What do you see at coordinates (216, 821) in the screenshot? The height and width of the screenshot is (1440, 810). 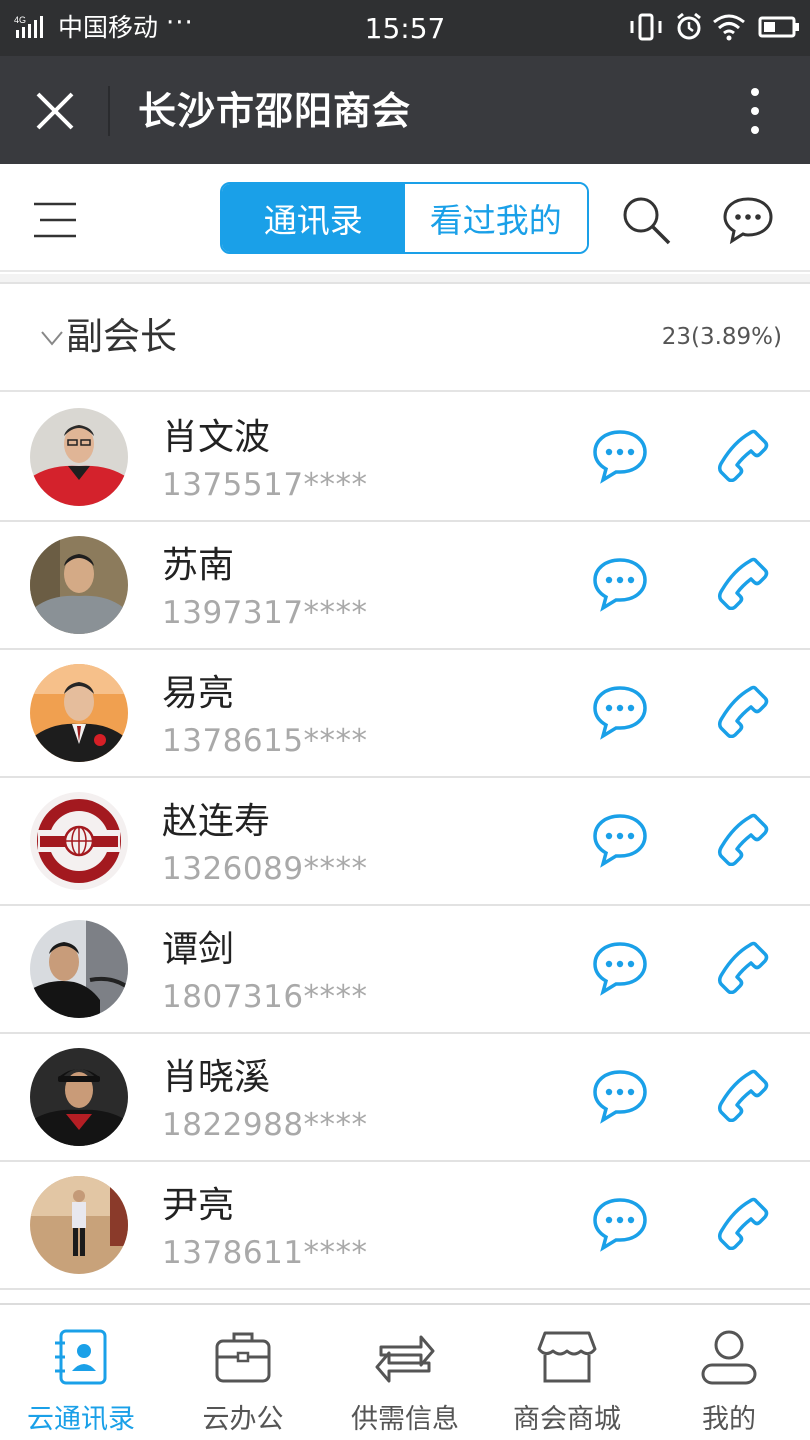 I see `contact-name: 赵连寿` at bounding box center [216, 821].